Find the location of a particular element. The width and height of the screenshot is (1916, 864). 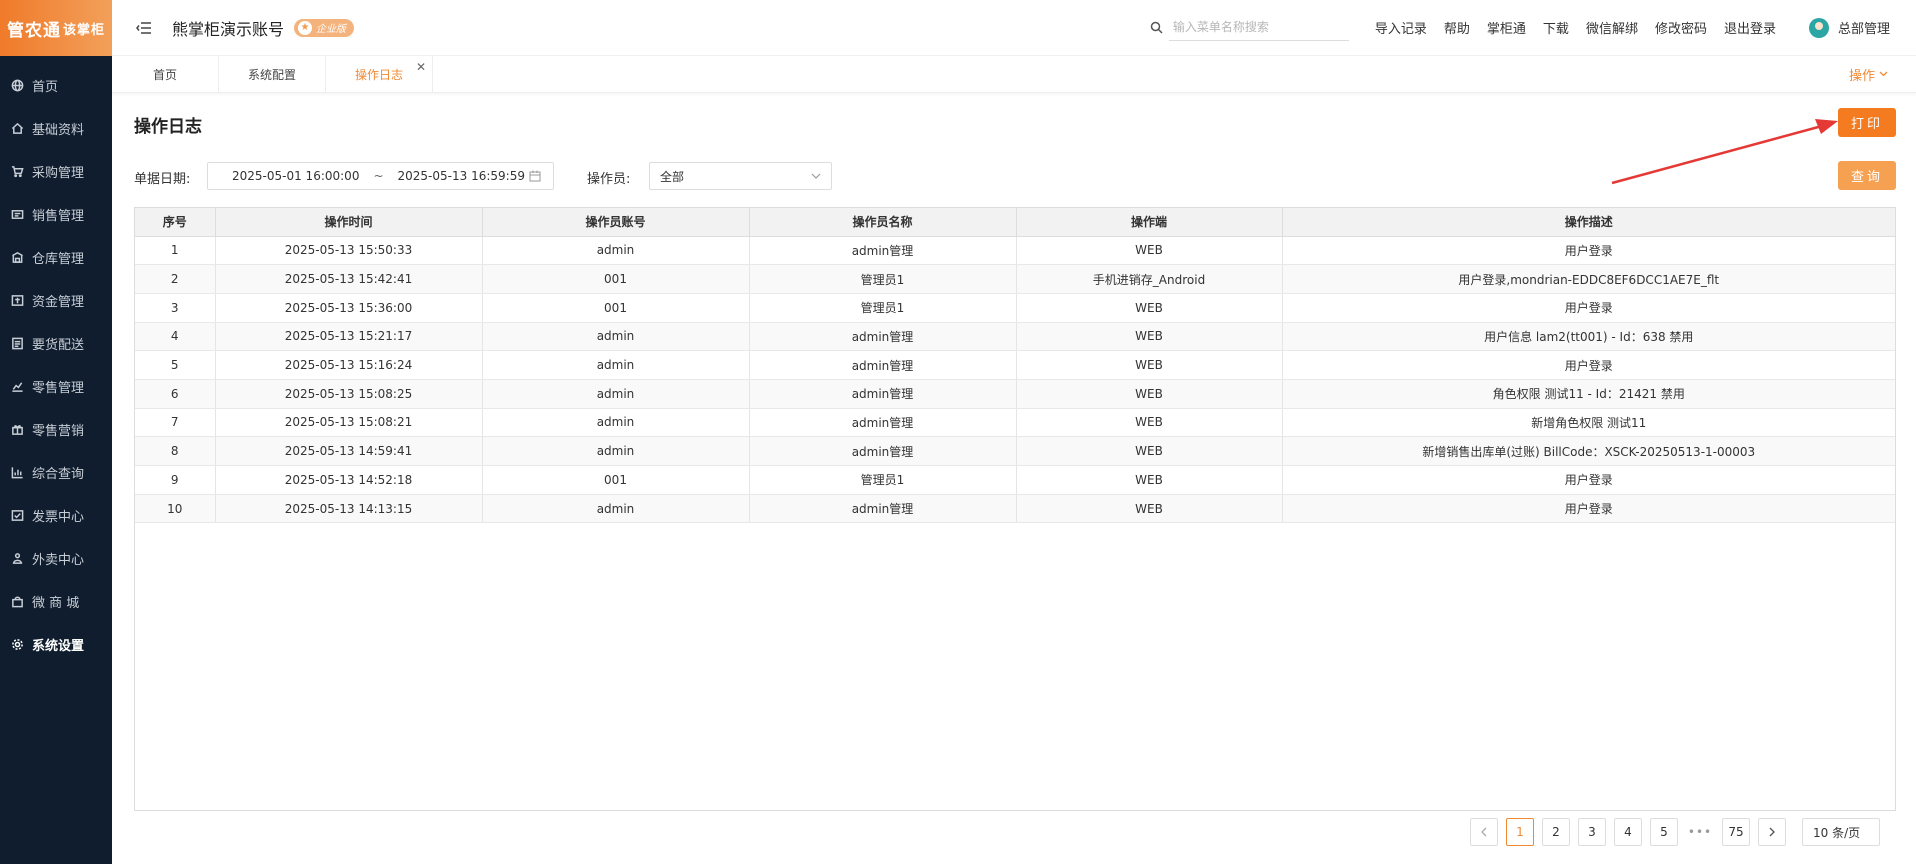

page-button-last: 75 is located at coordinates (1736, 832).